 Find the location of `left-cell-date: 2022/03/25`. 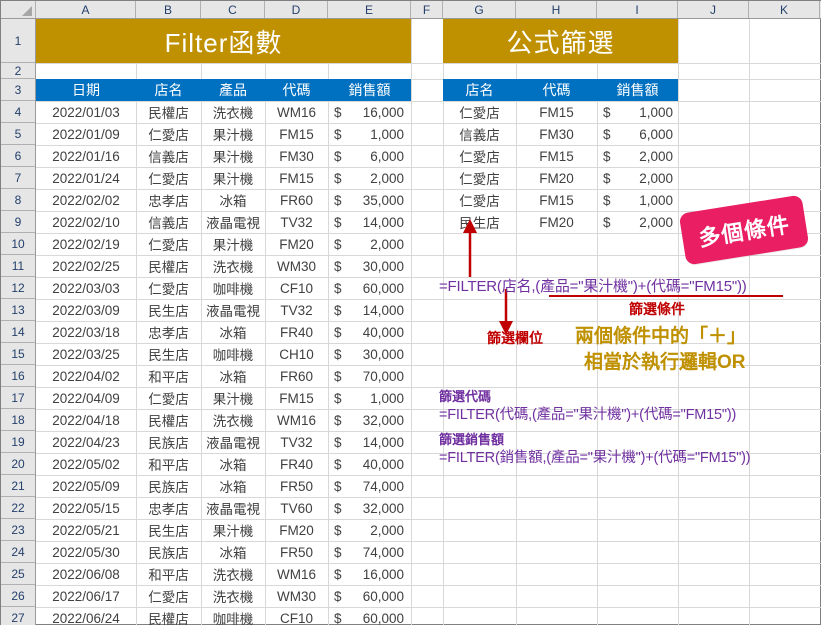

left-cell-date: 2022/03/25 is located at coordinates (86, 354).